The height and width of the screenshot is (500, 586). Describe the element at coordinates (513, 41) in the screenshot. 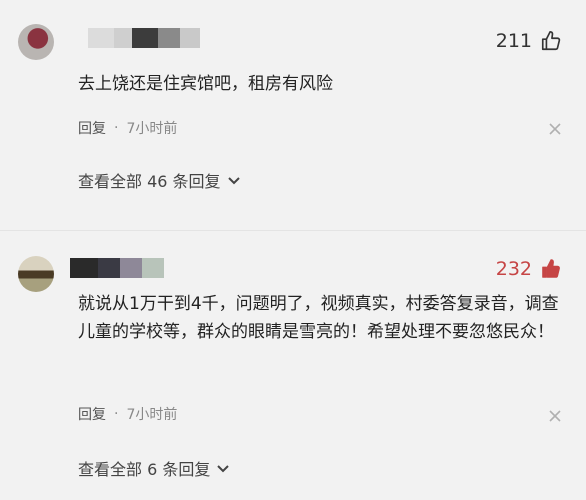

I see `like-count: 211` at that location.